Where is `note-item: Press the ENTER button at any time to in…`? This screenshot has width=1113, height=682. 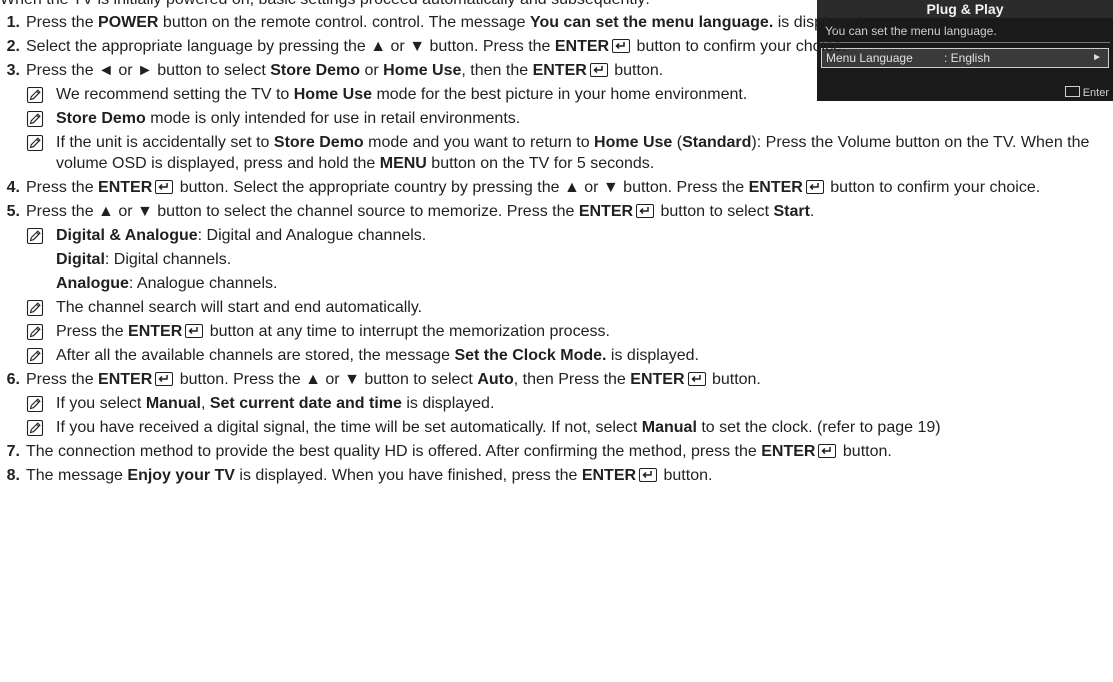
note-item: Press the ENTER button at any time to in… is located at coordinates (569, 331).